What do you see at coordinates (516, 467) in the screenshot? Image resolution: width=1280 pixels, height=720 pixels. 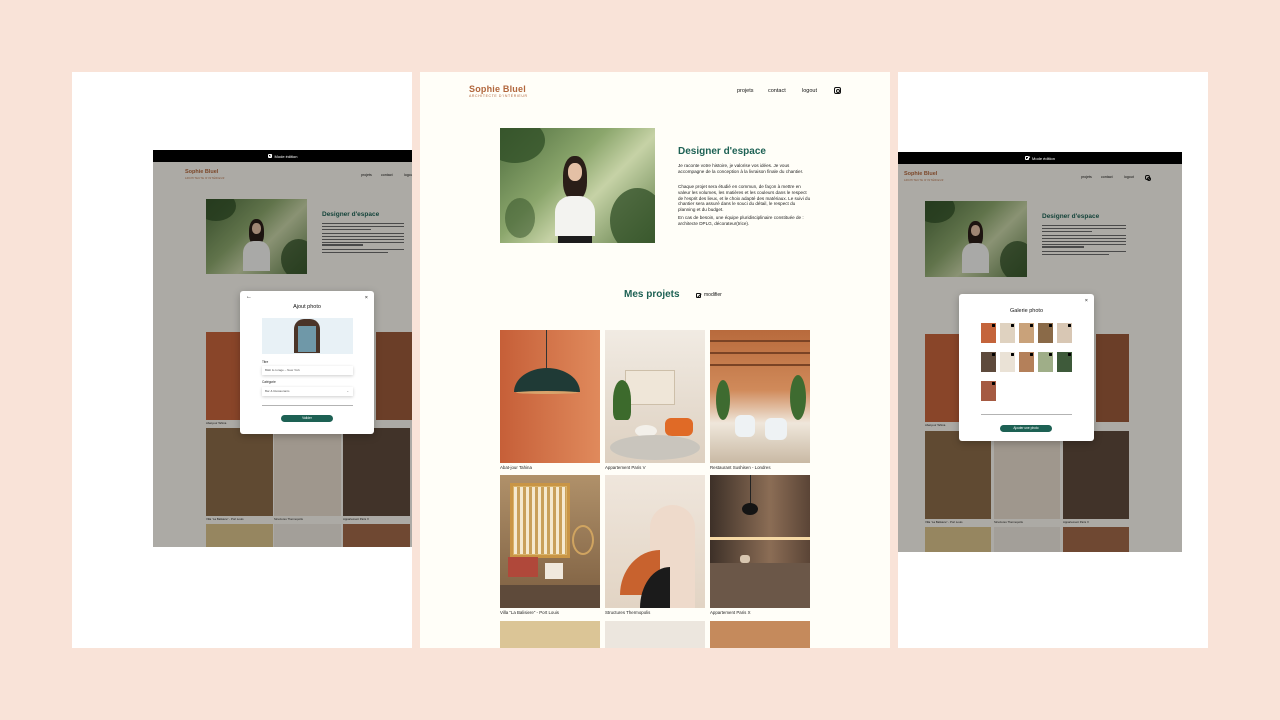 I see `work-caption: Abat-jour Tahina` at bounding box center [516, 467].